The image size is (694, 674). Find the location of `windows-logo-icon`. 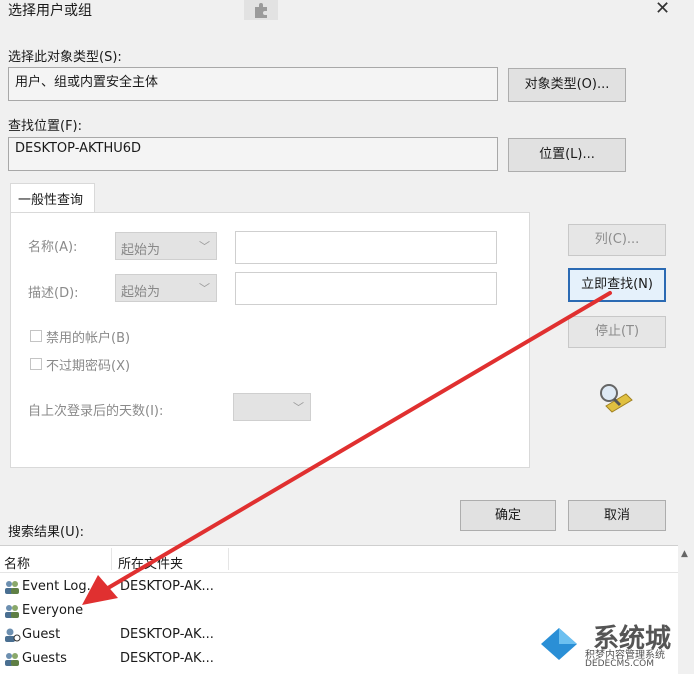

windows-logo-icon is located at coordinates (559, 644).